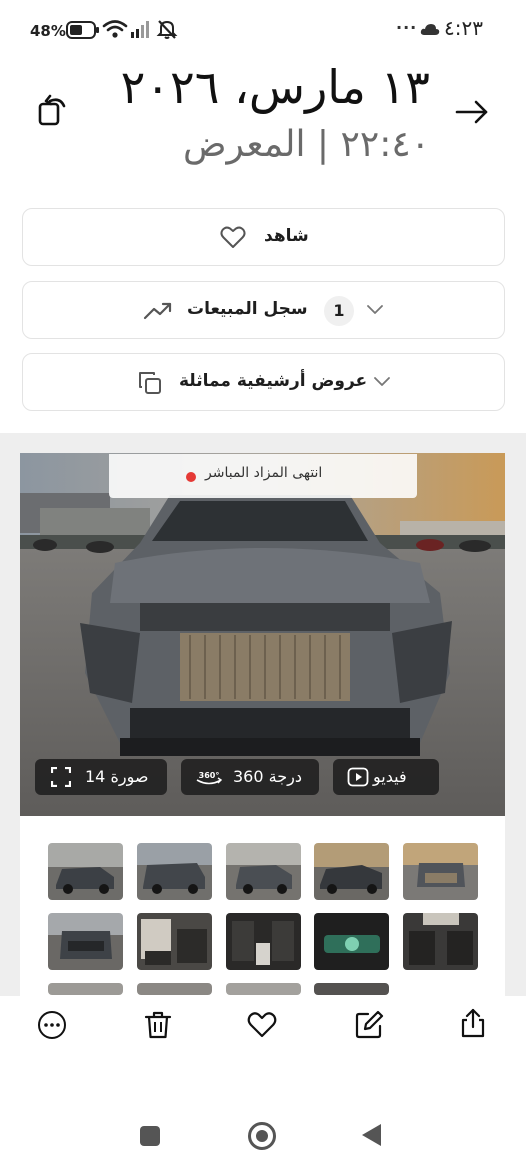  I want to click on sales-count-badge: 1, so click(339, 311).